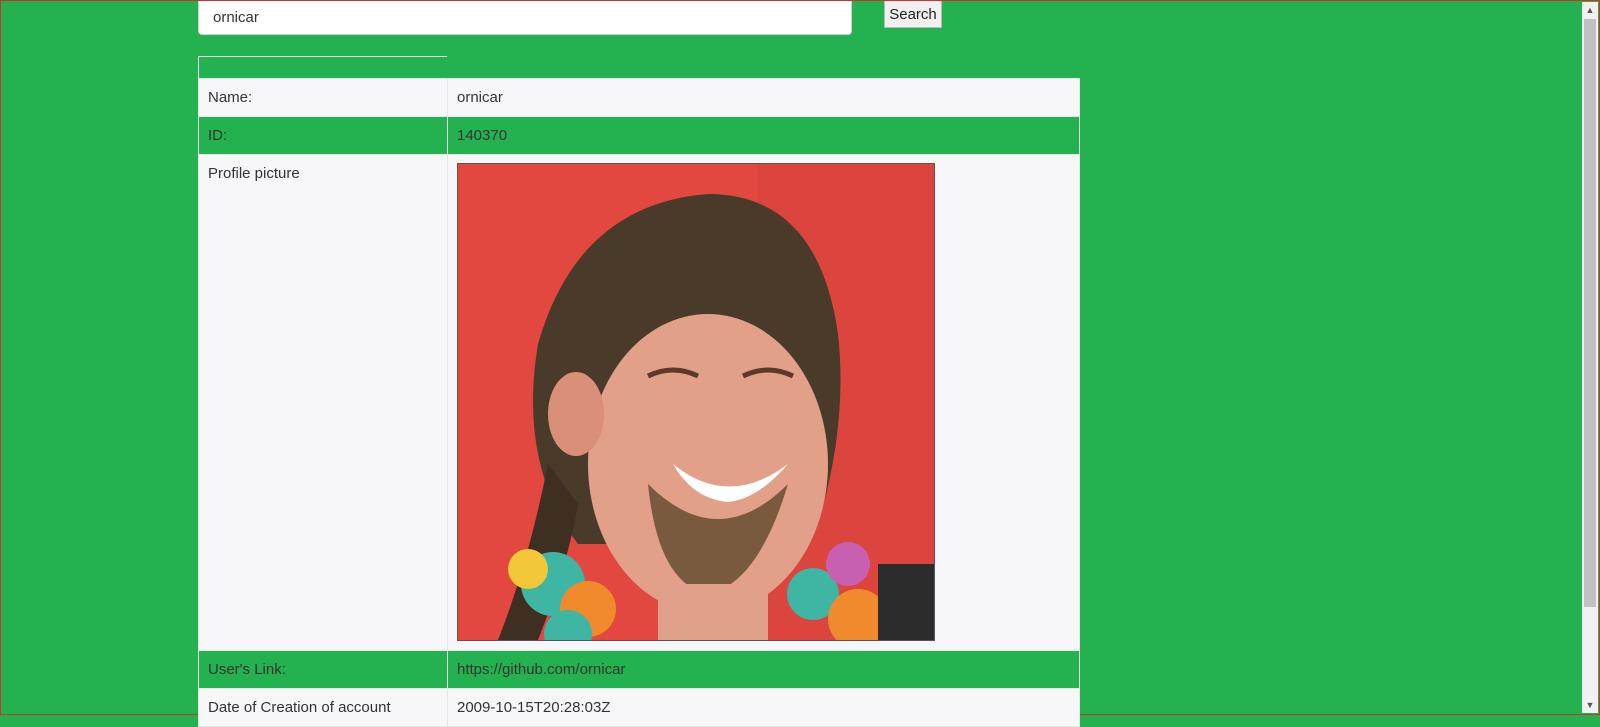 The height and width of the screenshot is (727, 1600). I want to click on user-link: https://github.com/ornicar, so click(763, 669).